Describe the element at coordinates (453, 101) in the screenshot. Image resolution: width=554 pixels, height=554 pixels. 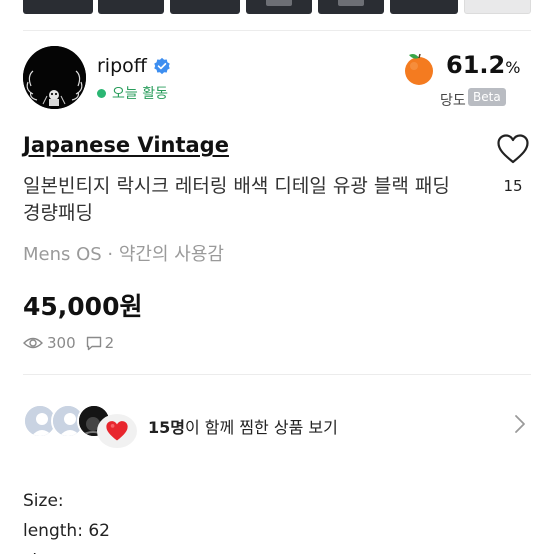
I see `sweetness-label: 당도` at that location.